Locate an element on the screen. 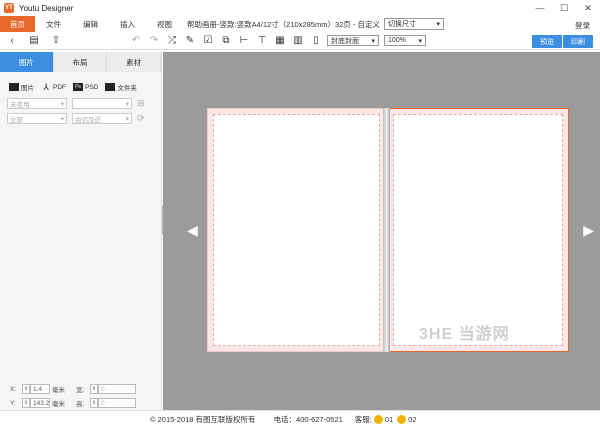 The image size is (600, 428). refresh-icon: ⟳ is located at coordinates (141, 118).